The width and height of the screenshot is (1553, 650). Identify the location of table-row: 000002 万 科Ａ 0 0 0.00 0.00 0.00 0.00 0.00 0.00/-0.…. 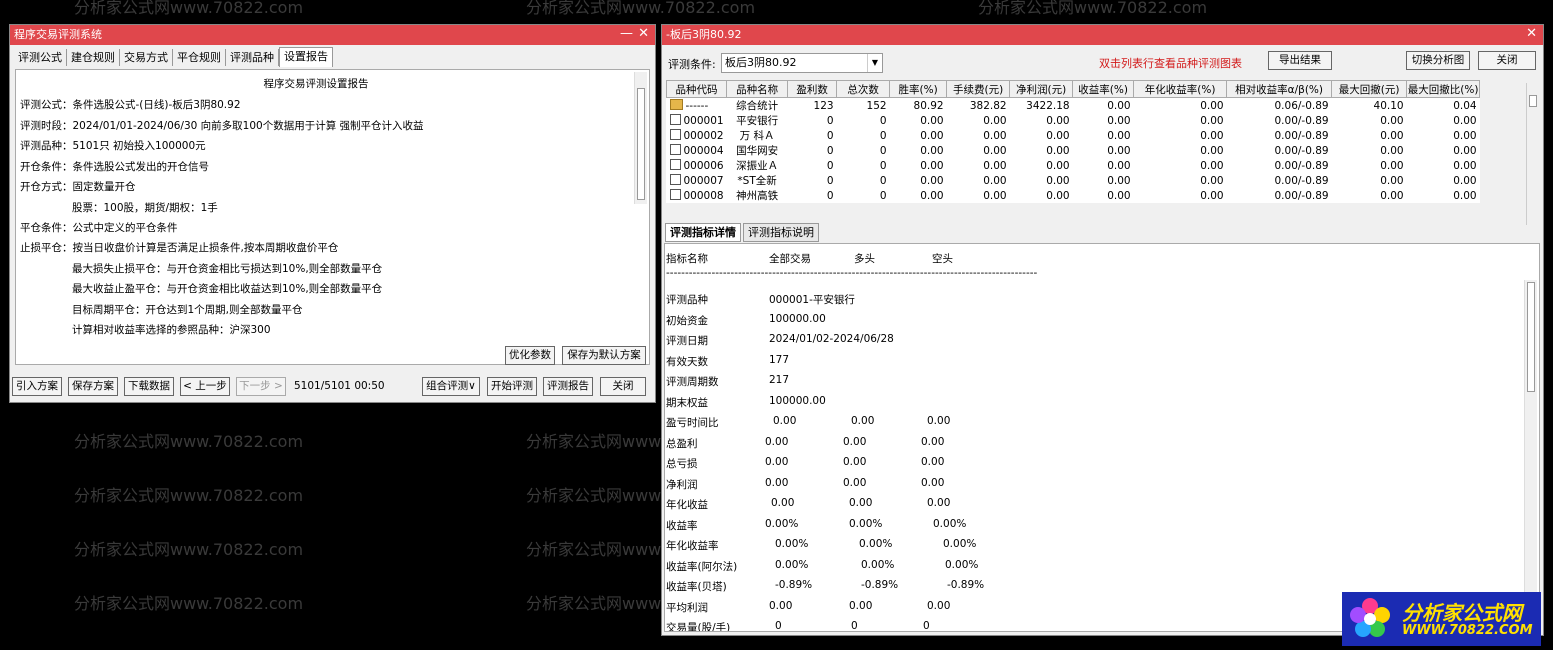
(1073, 135).